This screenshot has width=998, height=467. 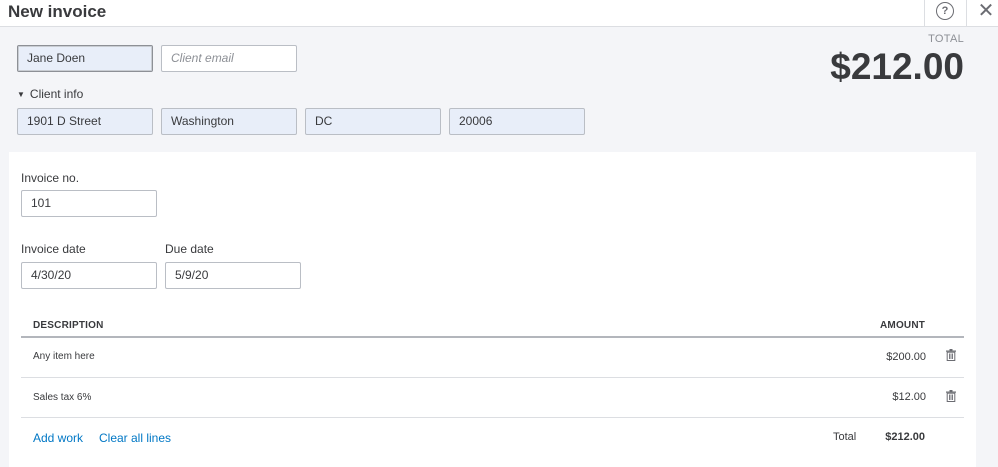 What do you see at coordinates (903, 325) in the screenshot?
I see `amount-header: AMOUNT` at bounding box center [903, 325].